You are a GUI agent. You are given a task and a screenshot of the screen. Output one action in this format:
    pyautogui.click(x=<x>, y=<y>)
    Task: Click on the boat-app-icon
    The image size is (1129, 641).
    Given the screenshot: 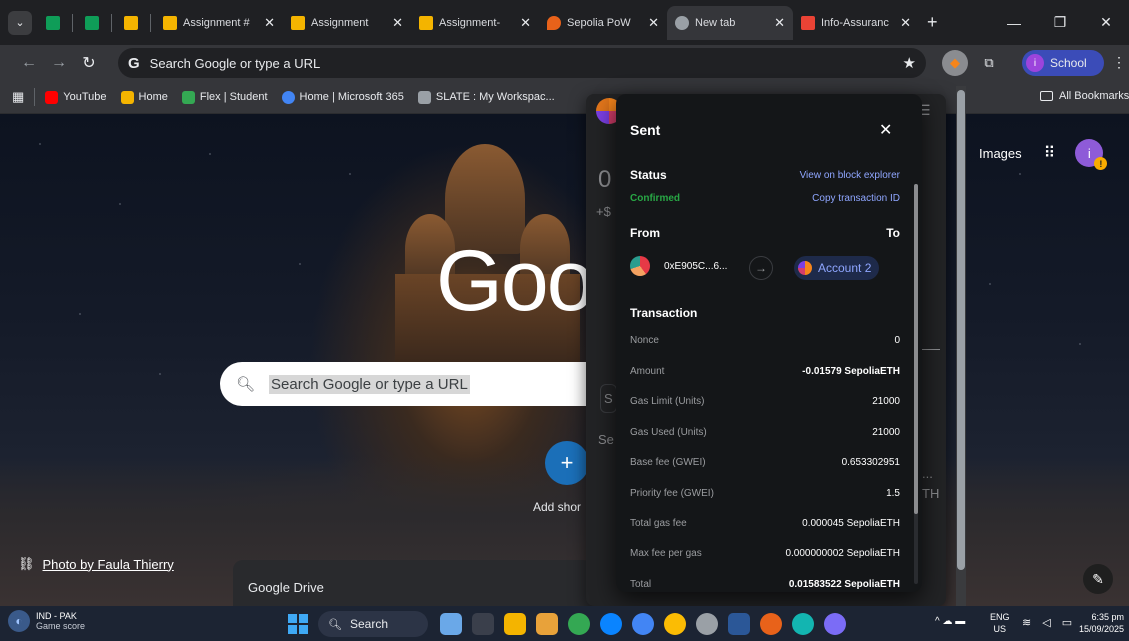 What is the action you would take?
    pyautogui.click(x=451, y=624)
    